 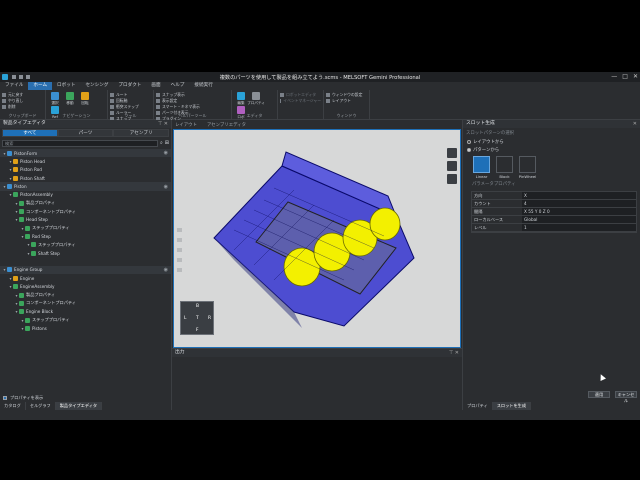 What do you see at coordinates (5, 397) in the screenshot?
I see `show-properties-checkbox` at bounding box center [5, 397].